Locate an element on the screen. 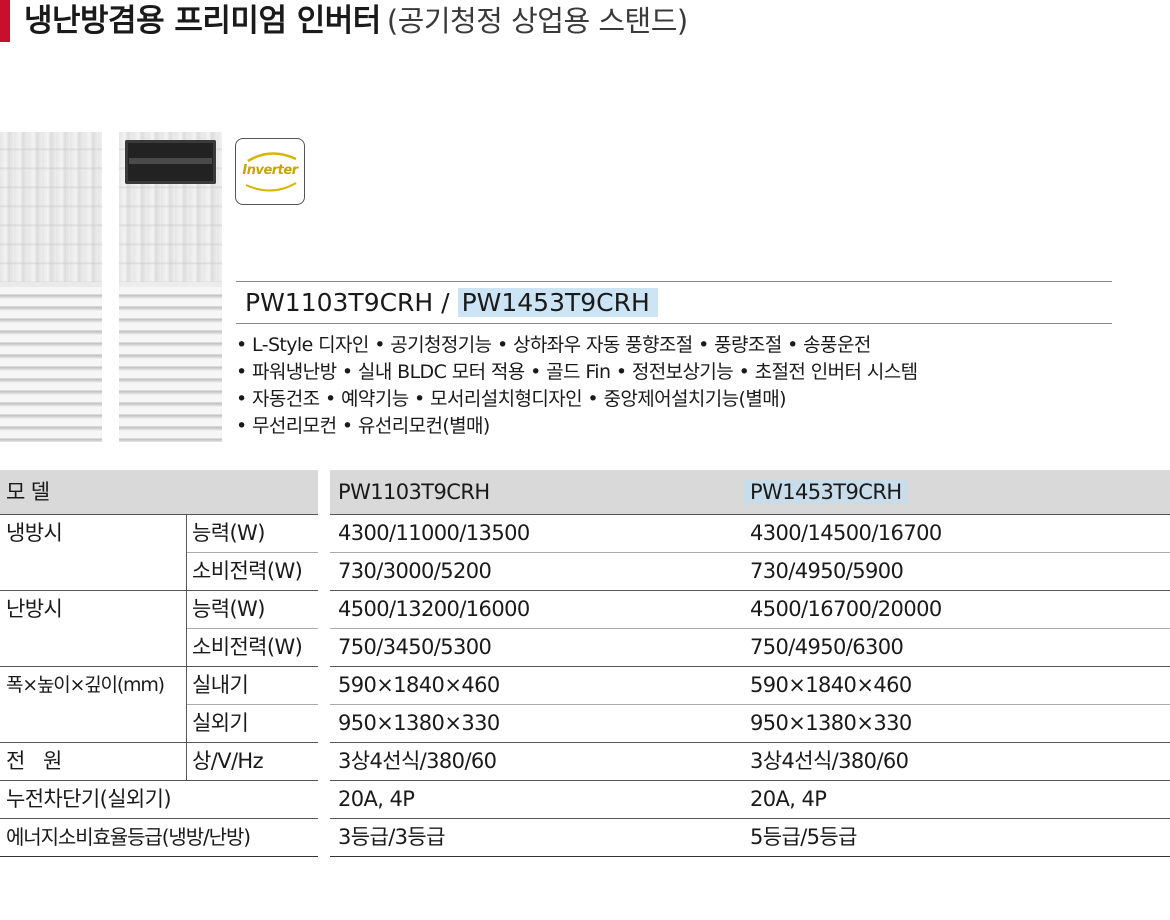 This screenshot has width=1170, height=920. feature-line: • 자동건조 • 예약기능 • 모서리설치형디자인 • 중앙제어설치기능(별매) is located at coordinates (511, 399).